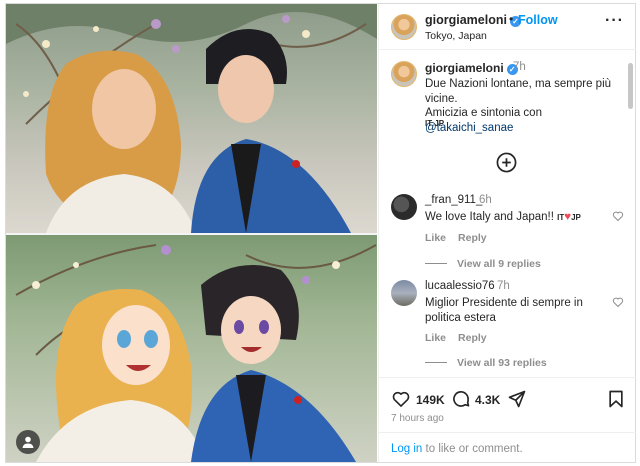 The height and width of the screenshot is (466, 640). I want to click on login-prompt: Log in to like or comment., so click(507, 447).